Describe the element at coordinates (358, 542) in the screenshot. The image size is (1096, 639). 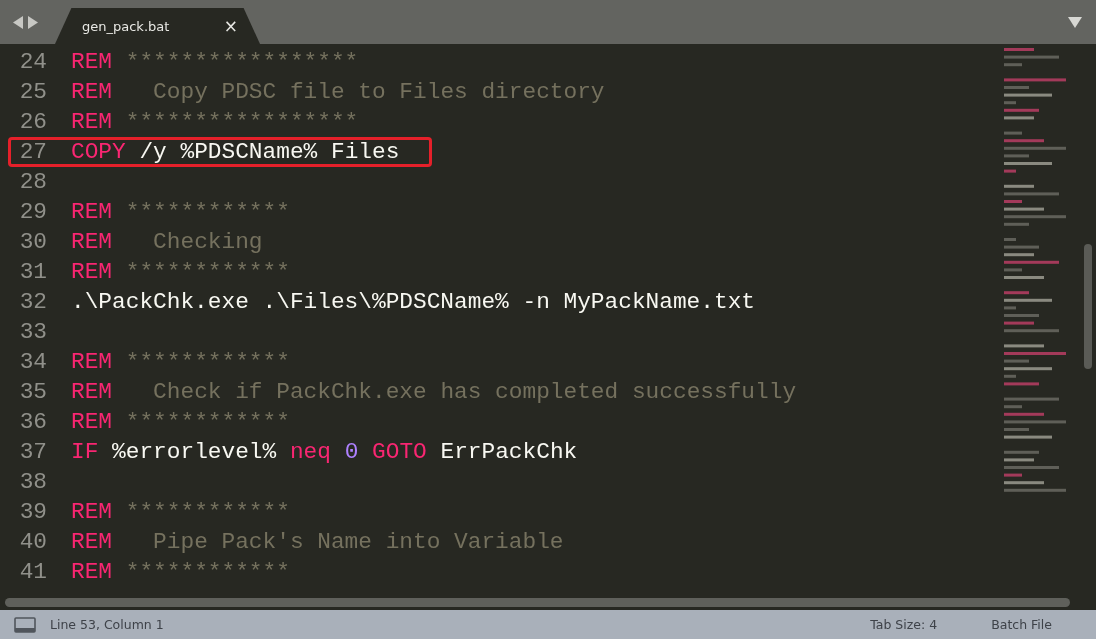
I see `comment-text: Pipe Pack's Name into Variable` at that location.